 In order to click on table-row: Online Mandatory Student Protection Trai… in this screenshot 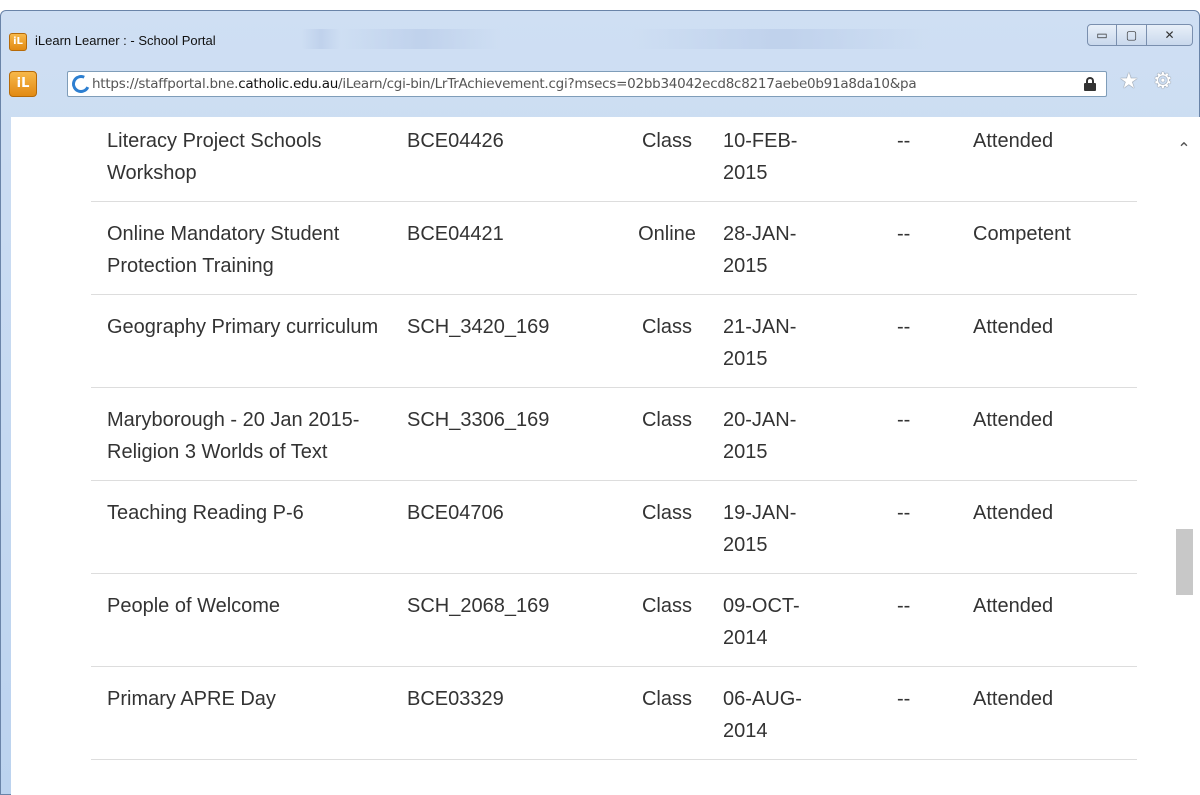, I will do `click(614, 248)`.